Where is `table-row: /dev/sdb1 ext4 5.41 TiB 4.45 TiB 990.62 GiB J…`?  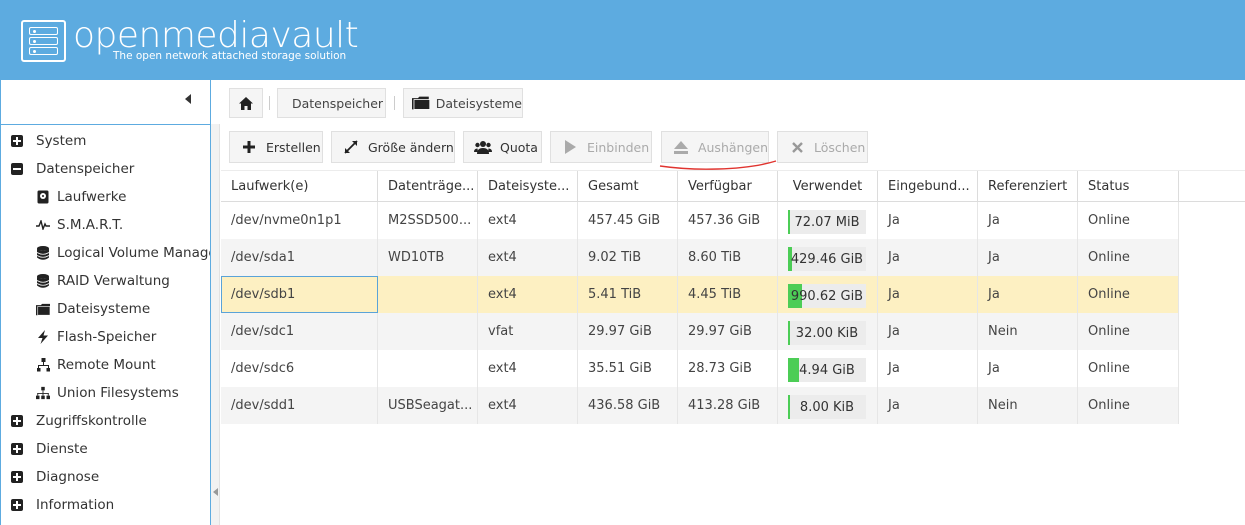 table-row: /dev/sdb1 ext4 5.41 TiB 4.45 TiB 990.62 GiB J… is located at coordinates (700, 294).